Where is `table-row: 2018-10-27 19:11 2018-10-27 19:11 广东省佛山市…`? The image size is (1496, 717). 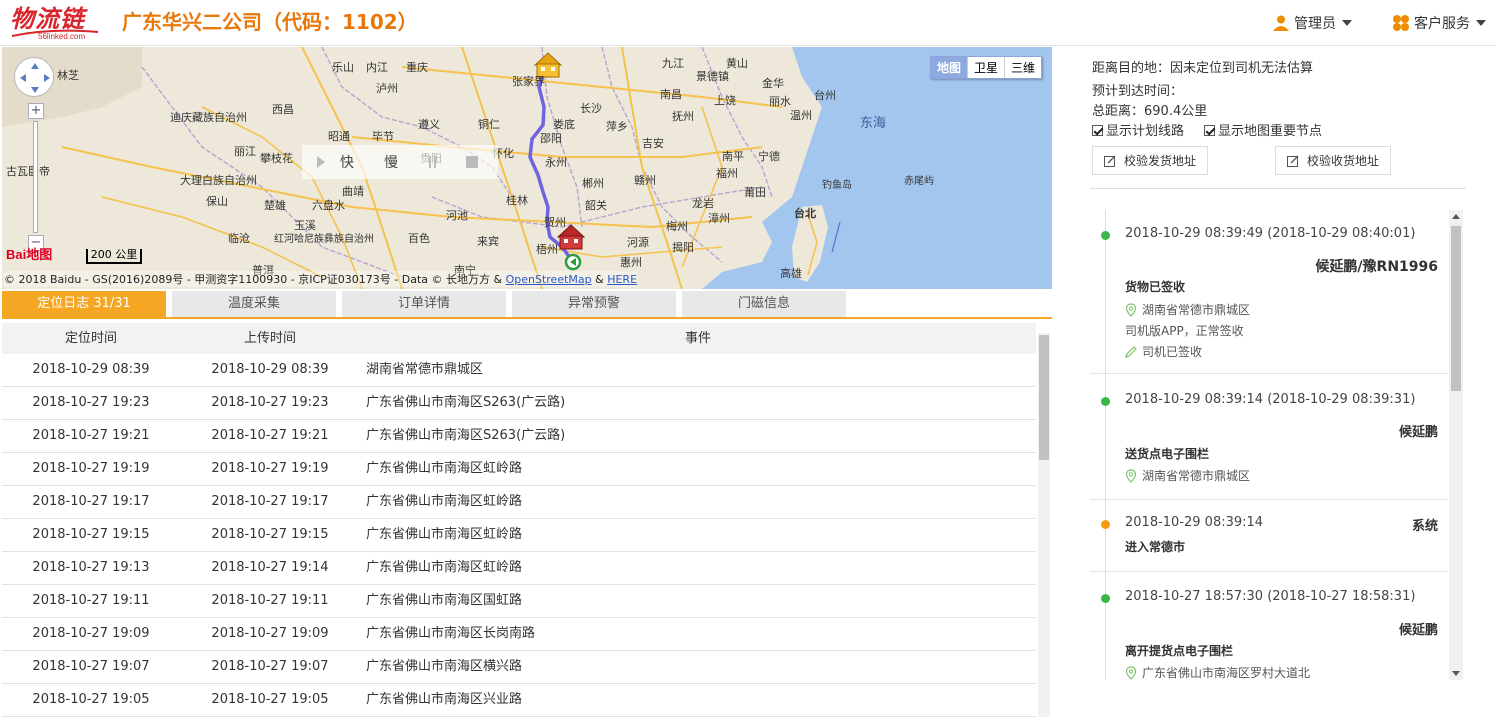
table-row: 2018-10-27 19:11 2018-10-27 19:11 广东省佛山市… is located at coordinates (519, 601).